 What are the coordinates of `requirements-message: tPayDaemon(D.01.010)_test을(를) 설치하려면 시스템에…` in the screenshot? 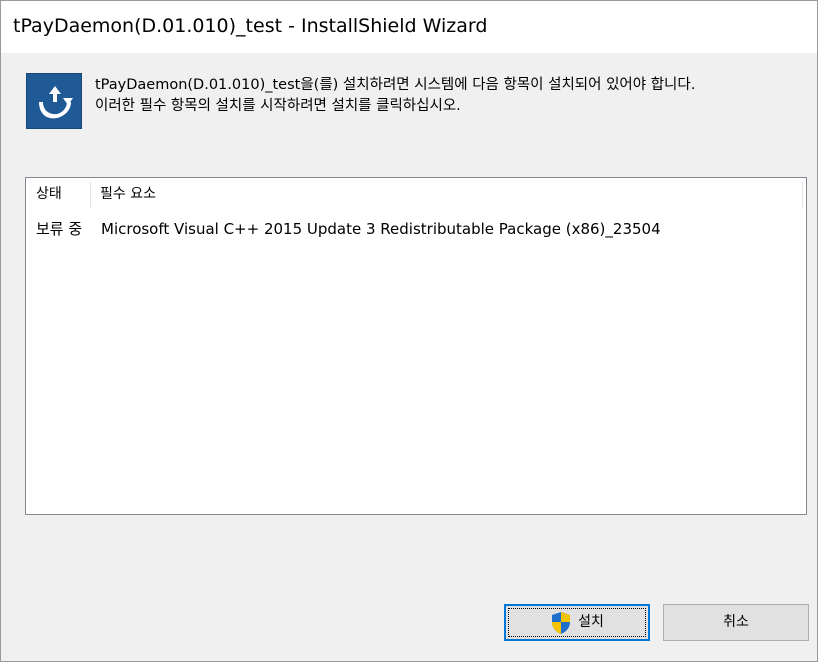 It's located at (450, 96).